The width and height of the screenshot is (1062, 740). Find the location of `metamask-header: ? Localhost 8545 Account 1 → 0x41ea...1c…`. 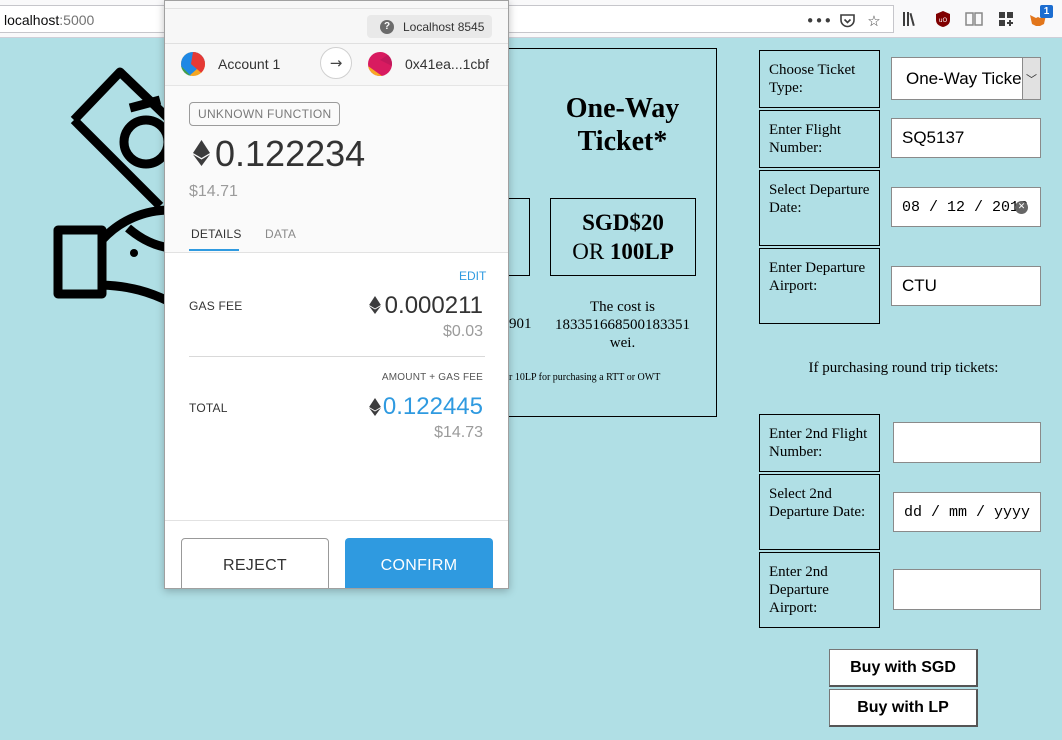

metamask-header: ? Localhost 8545 Account 1 → 0x41ea...1c… is located at coordinates (336, 43).